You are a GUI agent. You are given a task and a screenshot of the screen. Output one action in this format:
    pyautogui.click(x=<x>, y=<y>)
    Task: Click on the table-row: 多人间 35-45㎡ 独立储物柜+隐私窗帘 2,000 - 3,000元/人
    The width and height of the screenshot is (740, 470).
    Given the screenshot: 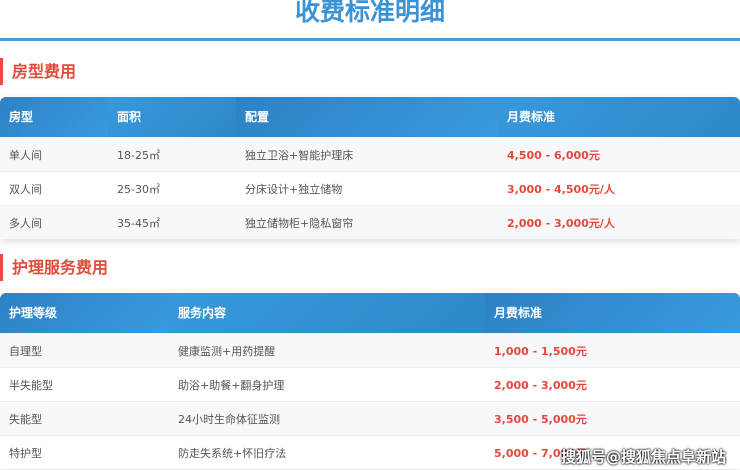 What is the action you would take?
    pyautogui.click(x=370, y=222)
    